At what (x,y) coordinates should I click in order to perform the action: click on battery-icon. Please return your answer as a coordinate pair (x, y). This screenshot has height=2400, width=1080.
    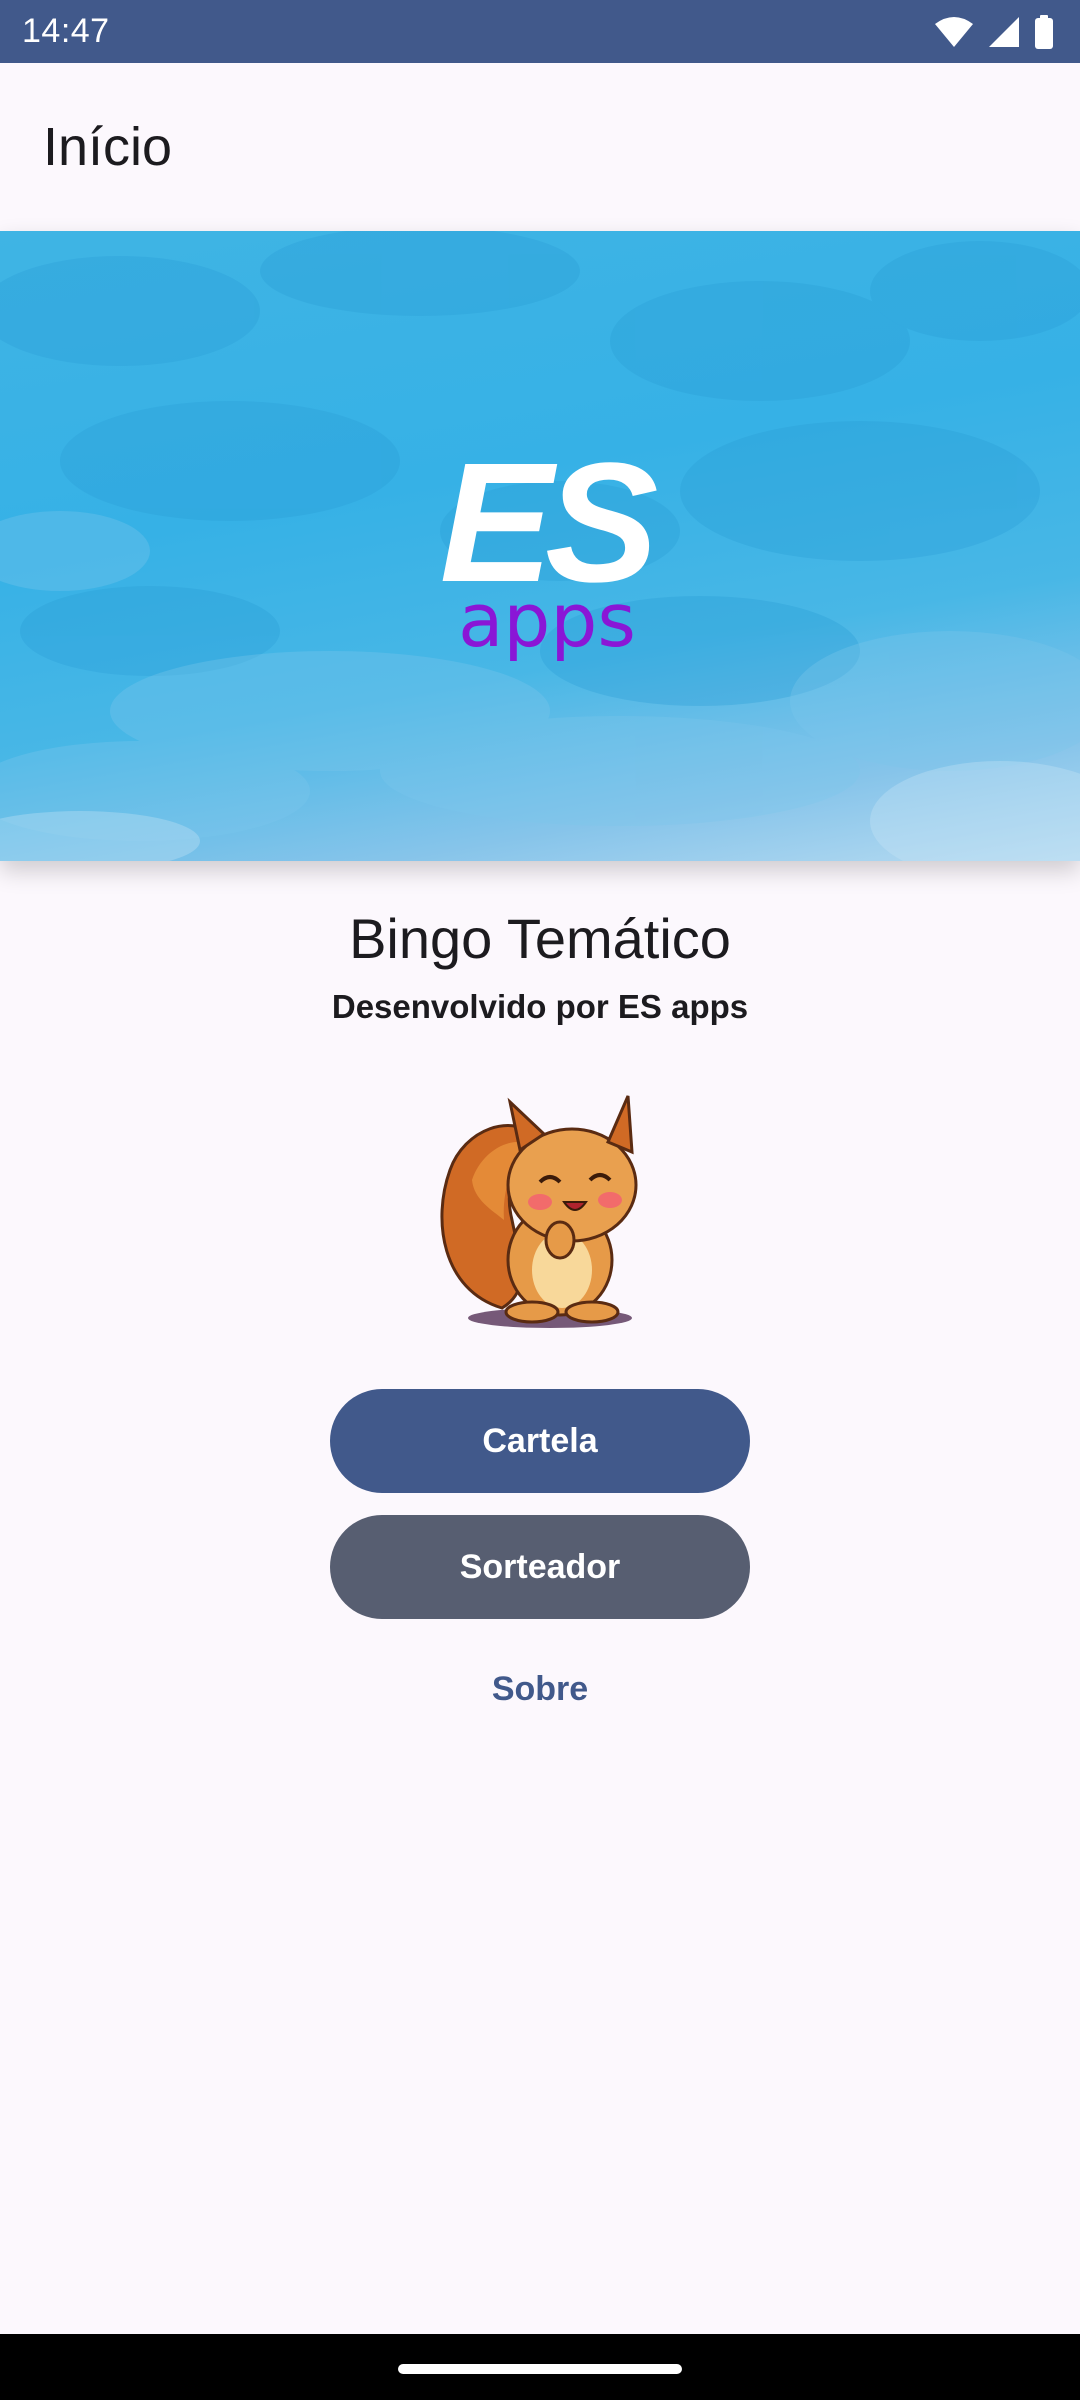
    Looking at the image, I should click on (1044, 31).